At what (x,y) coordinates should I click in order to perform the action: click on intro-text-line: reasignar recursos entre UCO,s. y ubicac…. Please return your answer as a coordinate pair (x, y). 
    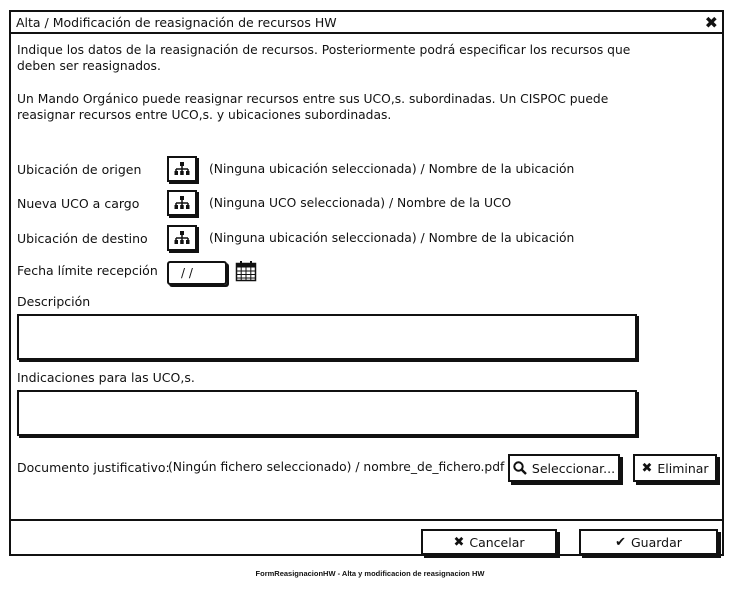
    Looking at the image, I should click on (204, 115).